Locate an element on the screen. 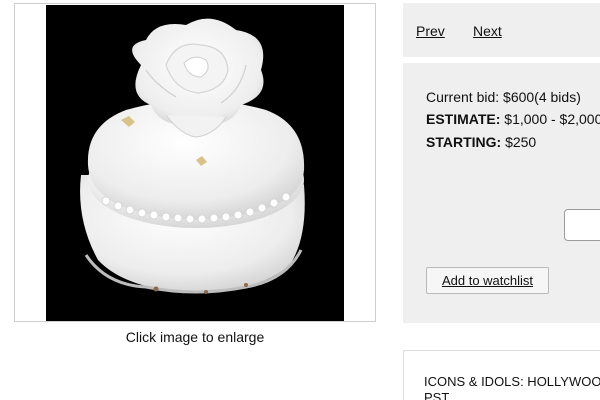  add-to-watchlist-button: Add to watchlist is located at coordinates (487, 280).